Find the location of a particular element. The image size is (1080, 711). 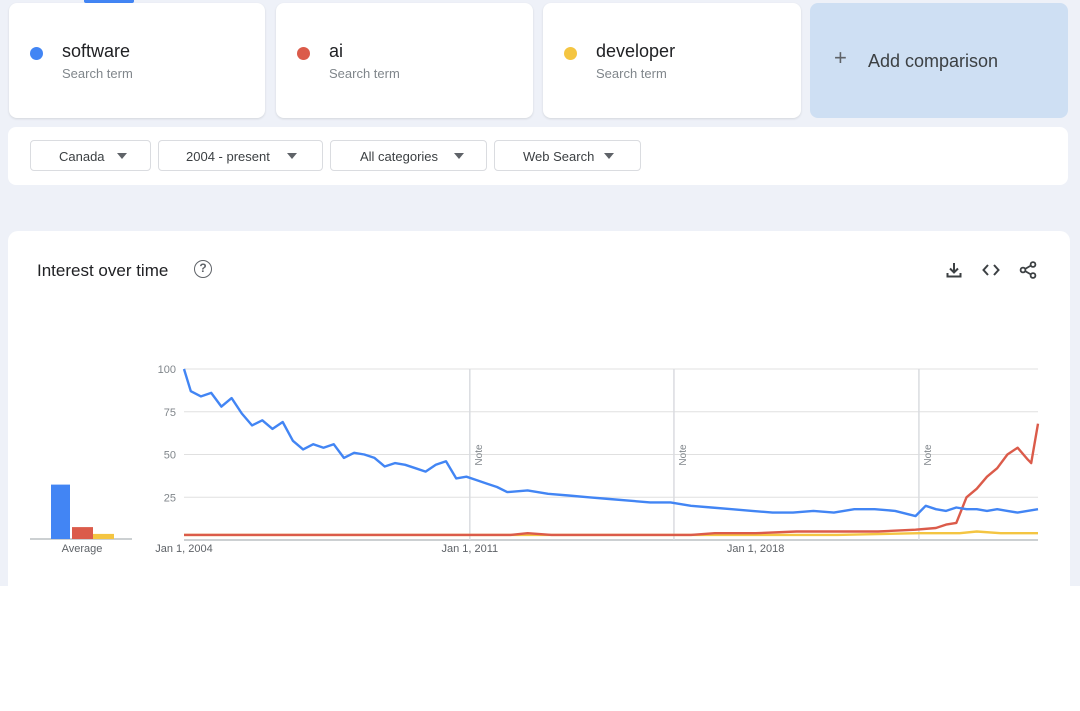

y-tick-label: 25 is located at coordinates (170, 498).